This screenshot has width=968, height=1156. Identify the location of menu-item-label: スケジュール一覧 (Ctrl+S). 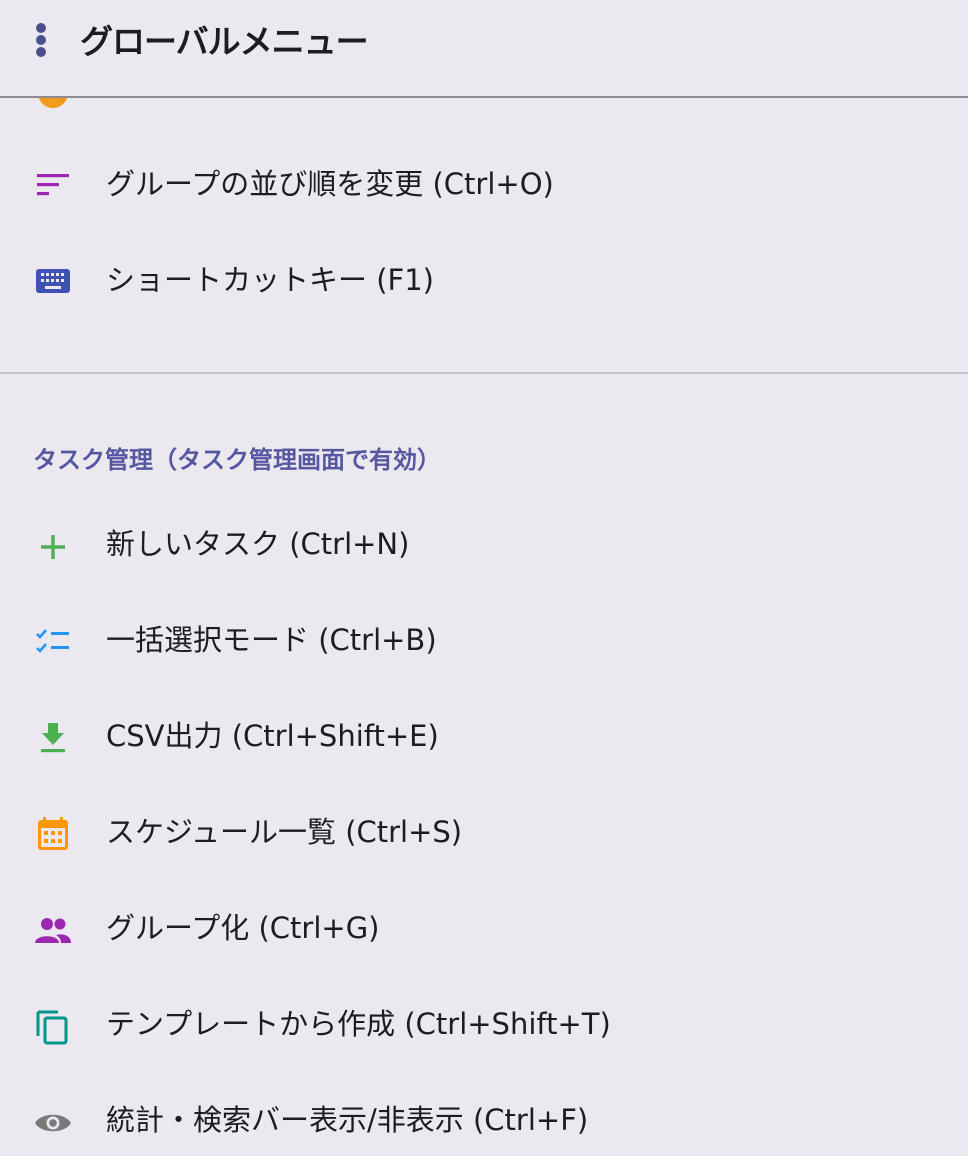
(284, 832).